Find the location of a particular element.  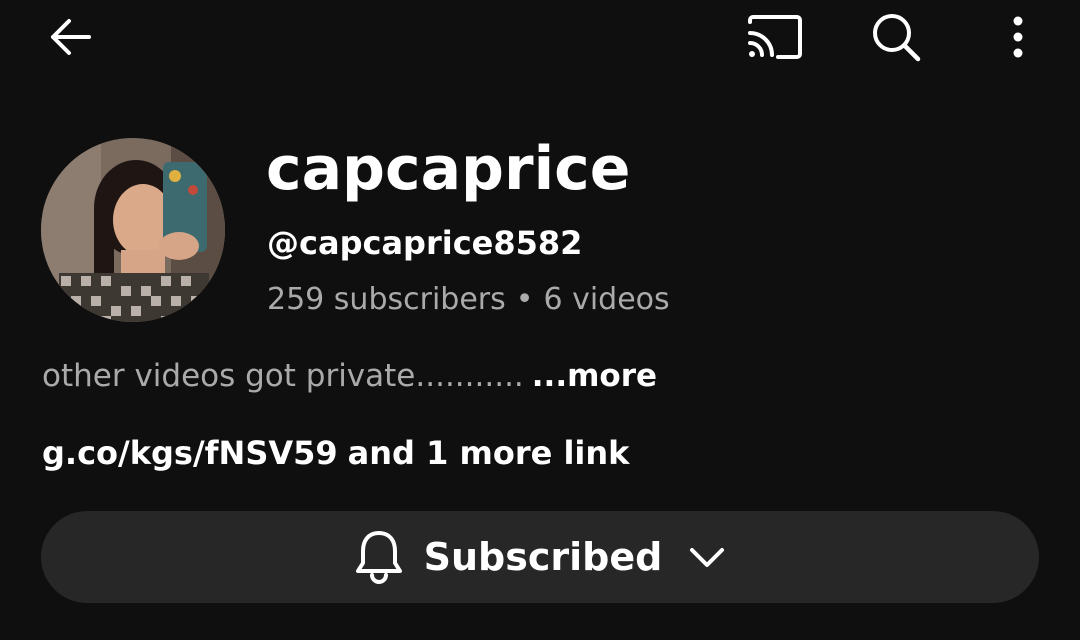

search-button is located at coordinates (896, 37).